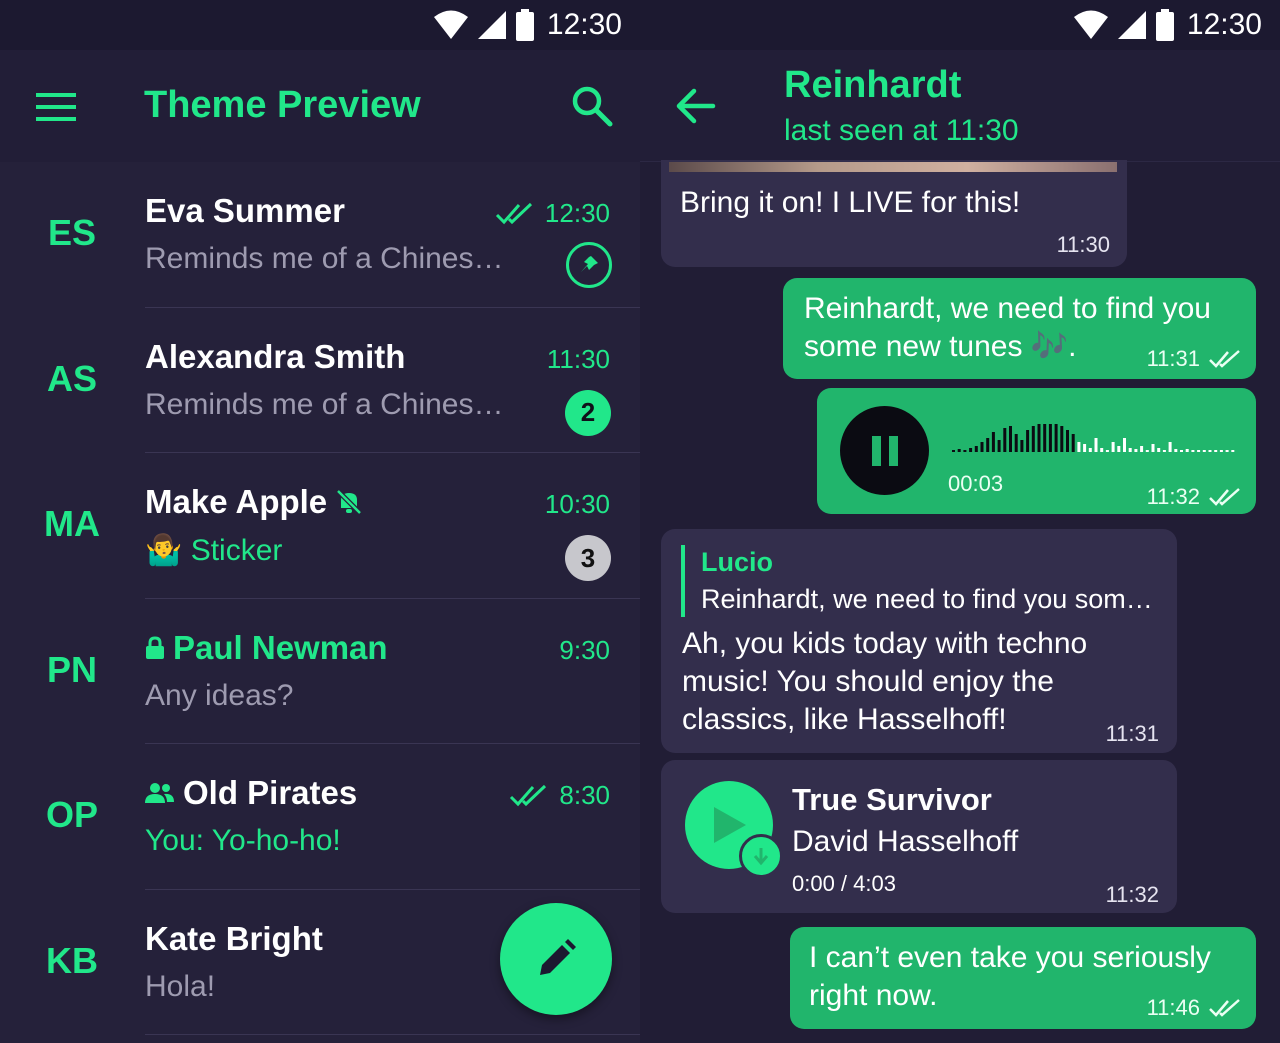 Image resolution: width=1280 pixels, height=1043 pixels. What do you see at coordinates (282, 105) in the screenshot?
I see `page-title: Theme Preview` at bounding box center [282, 105].